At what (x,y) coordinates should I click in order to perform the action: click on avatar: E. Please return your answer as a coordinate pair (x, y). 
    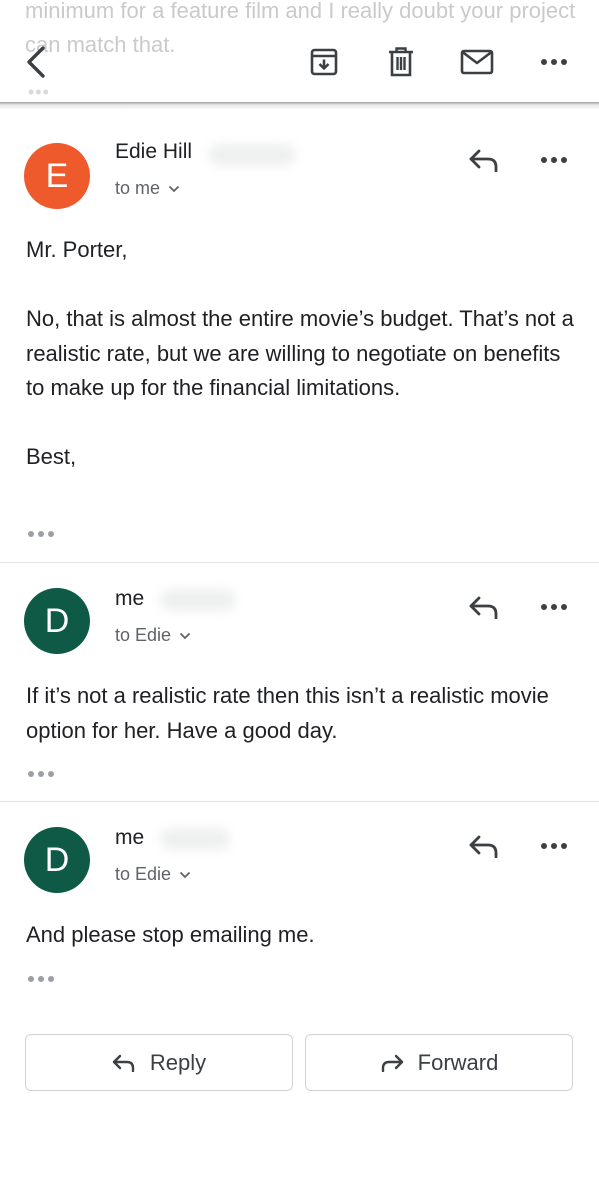
    Looking at the image, I should click on (57, 176).